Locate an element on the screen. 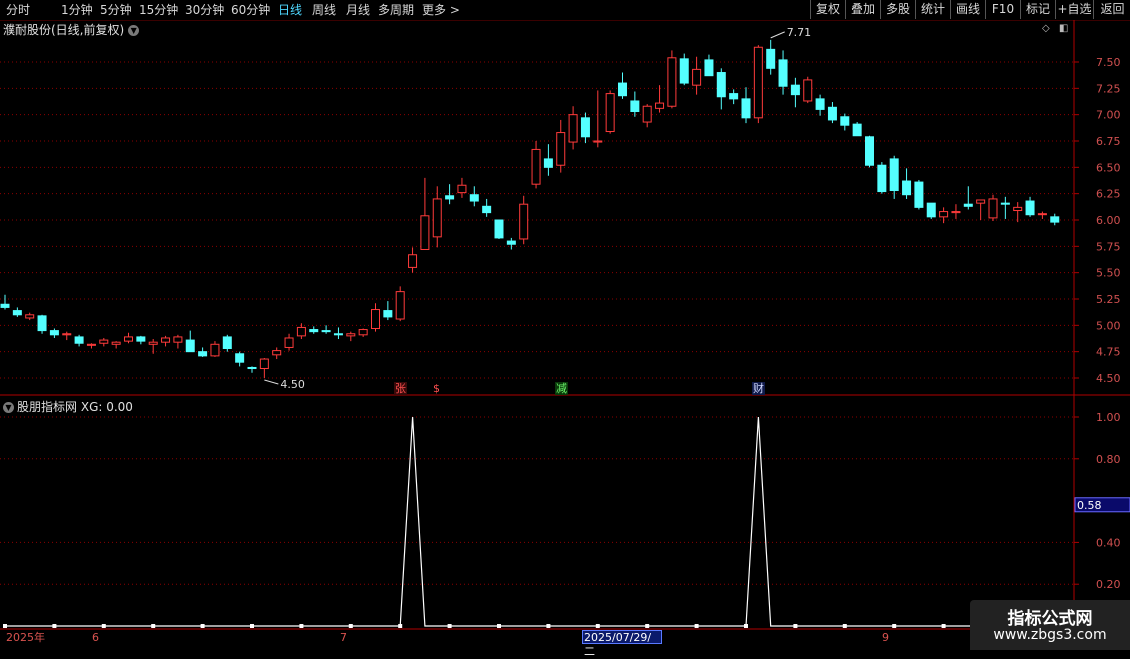  price-tick-label: 5.25 is located at coordinates (1108, 299).